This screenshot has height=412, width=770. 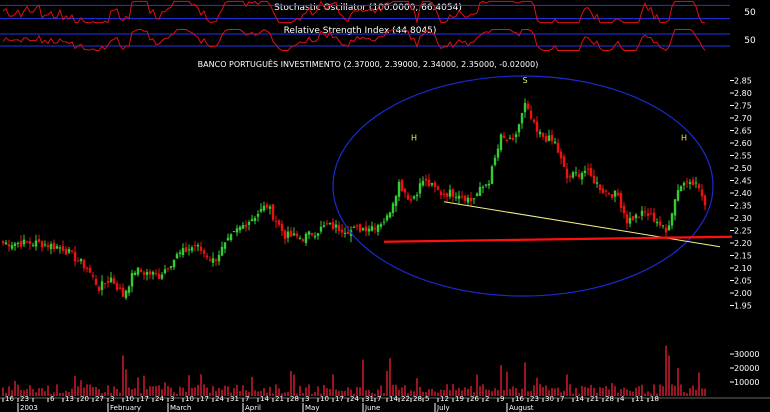 I want to click on volume-axis: 10000 20000 30000, so click(x=744, y=368).